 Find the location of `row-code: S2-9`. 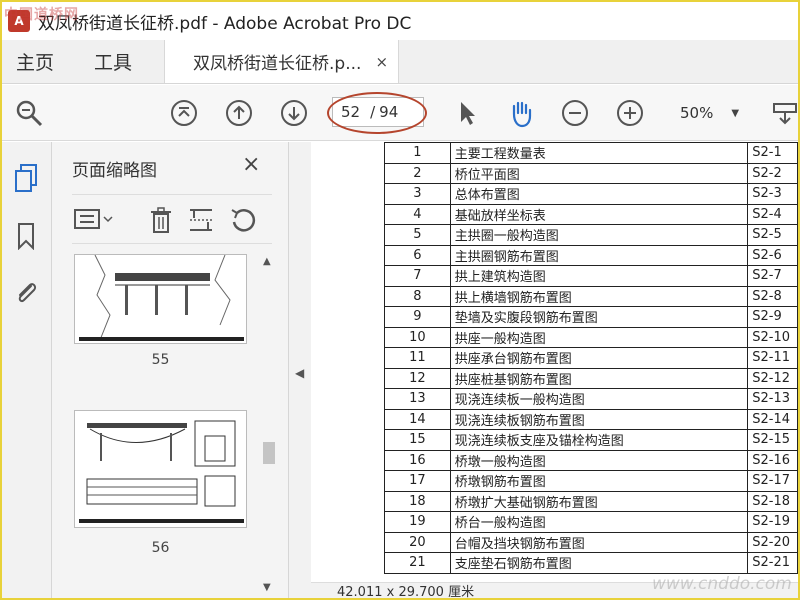

row-code: S2-9 is located at coordinates (772, 317).